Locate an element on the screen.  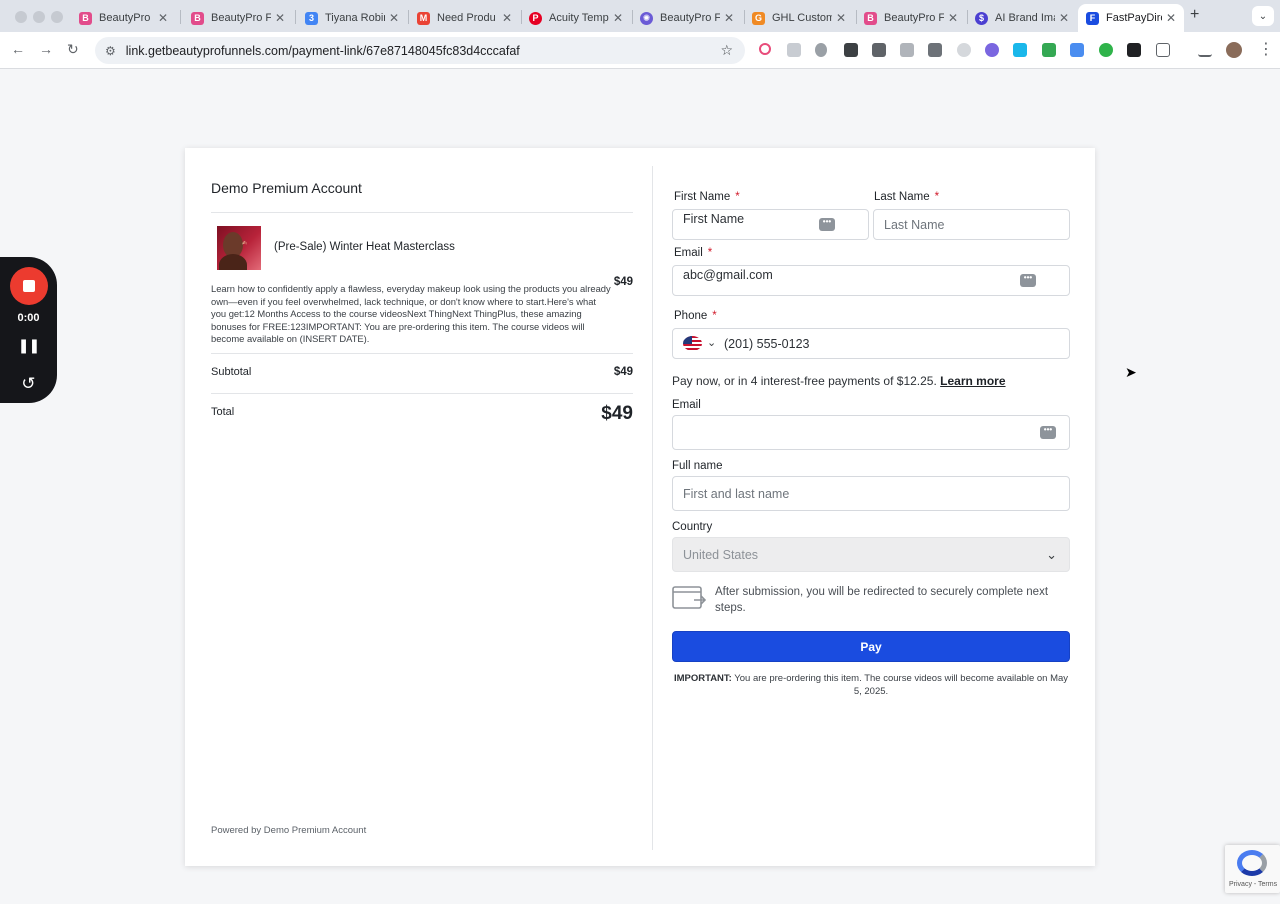
browser-tab: M Need Produ ✕ is located at coordinates (464, 18).